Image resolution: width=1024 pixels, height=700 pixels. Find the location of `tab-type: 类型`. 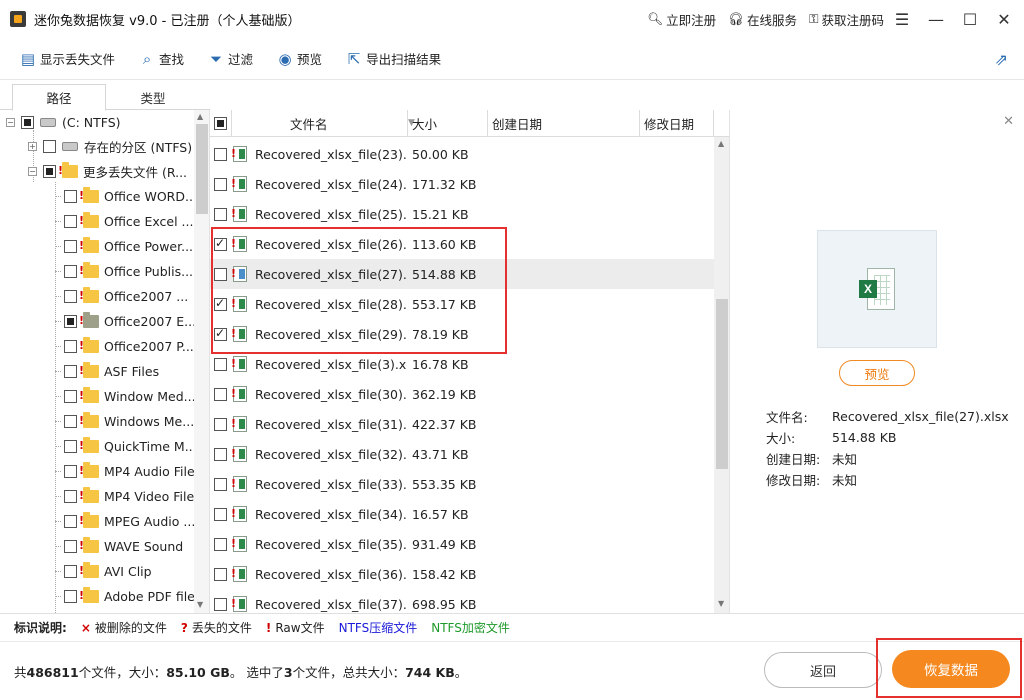

tab-type: 类型 is located at coordinates (153, 97).